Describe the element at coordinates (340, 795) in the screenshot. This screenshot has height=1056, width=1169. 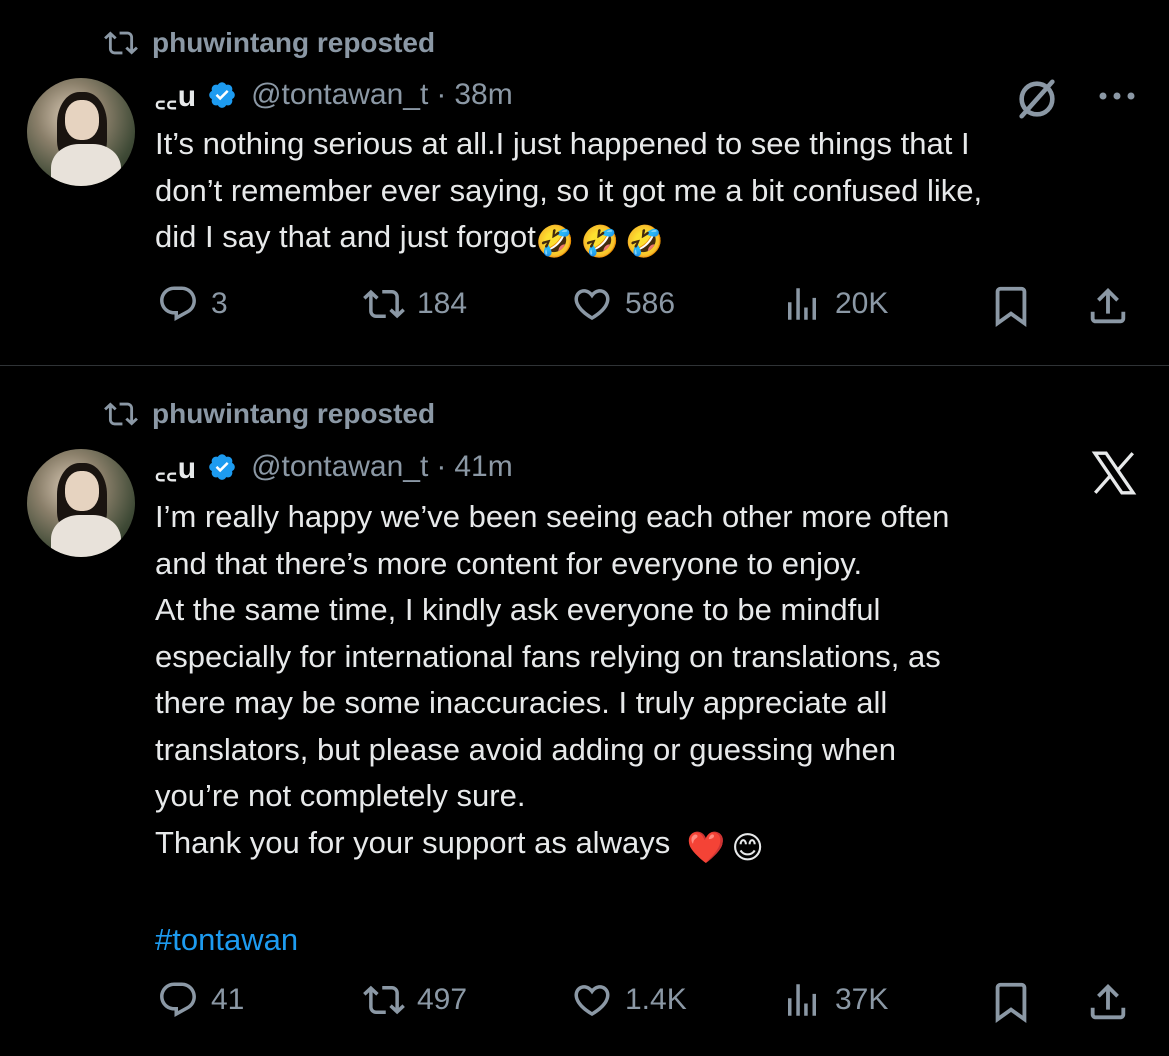
I see `text-line: you’re not completely sure.` at that location.